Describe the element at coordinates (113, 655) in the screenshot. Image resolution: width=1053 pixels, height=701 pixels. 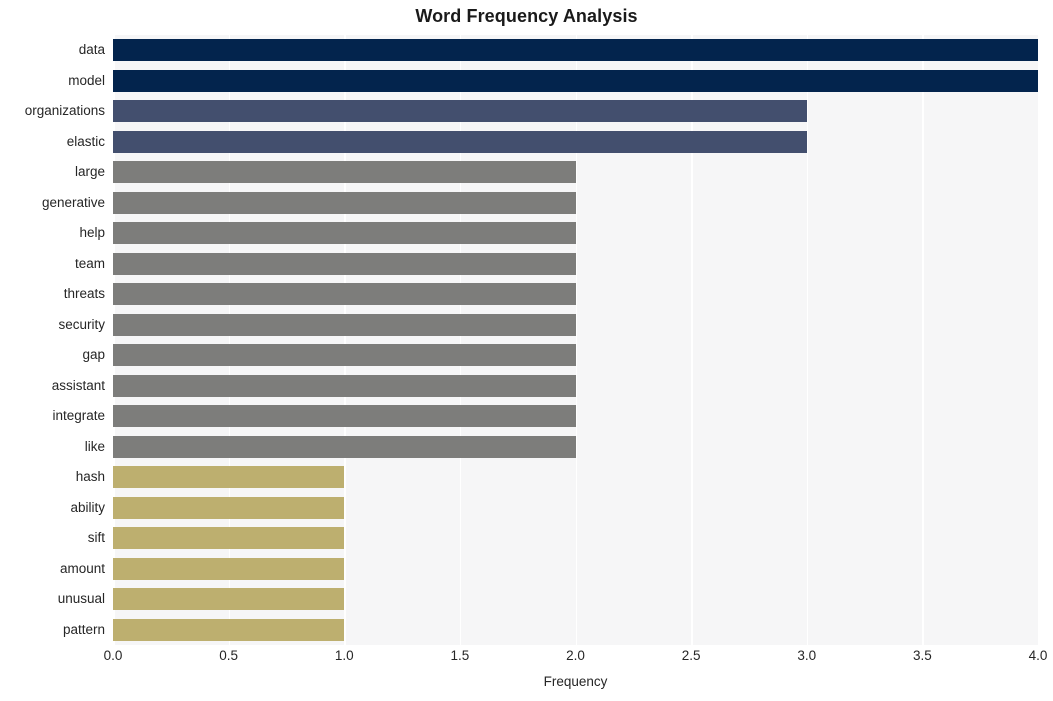
I see `x-tick-label: 0.0` at that location.